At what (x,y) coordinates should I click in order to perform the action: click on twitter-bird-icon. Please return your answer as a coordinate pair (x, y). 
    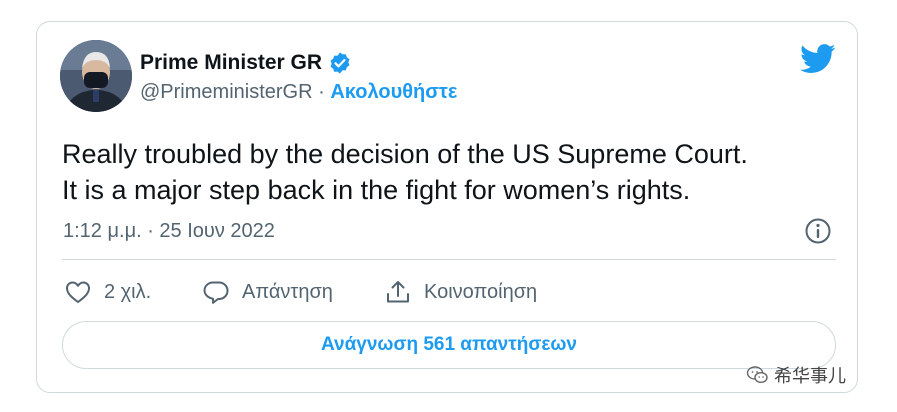
    Looking at the image, I should click on (818, 59).